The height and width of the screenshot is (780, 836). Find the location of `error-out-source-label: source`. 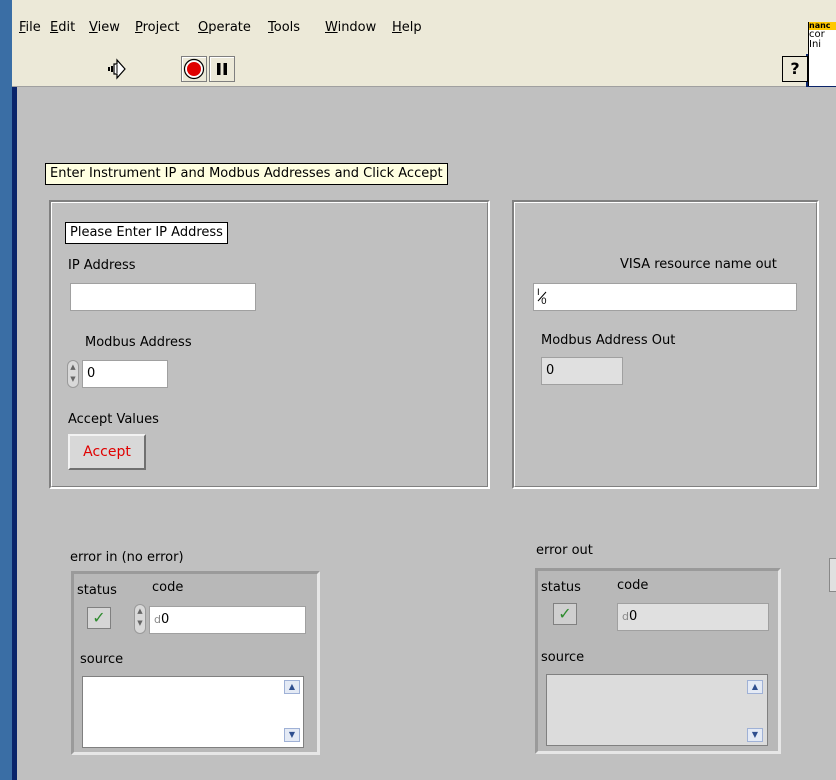

error-out-source-label: source is located at coordinates (563, 657).